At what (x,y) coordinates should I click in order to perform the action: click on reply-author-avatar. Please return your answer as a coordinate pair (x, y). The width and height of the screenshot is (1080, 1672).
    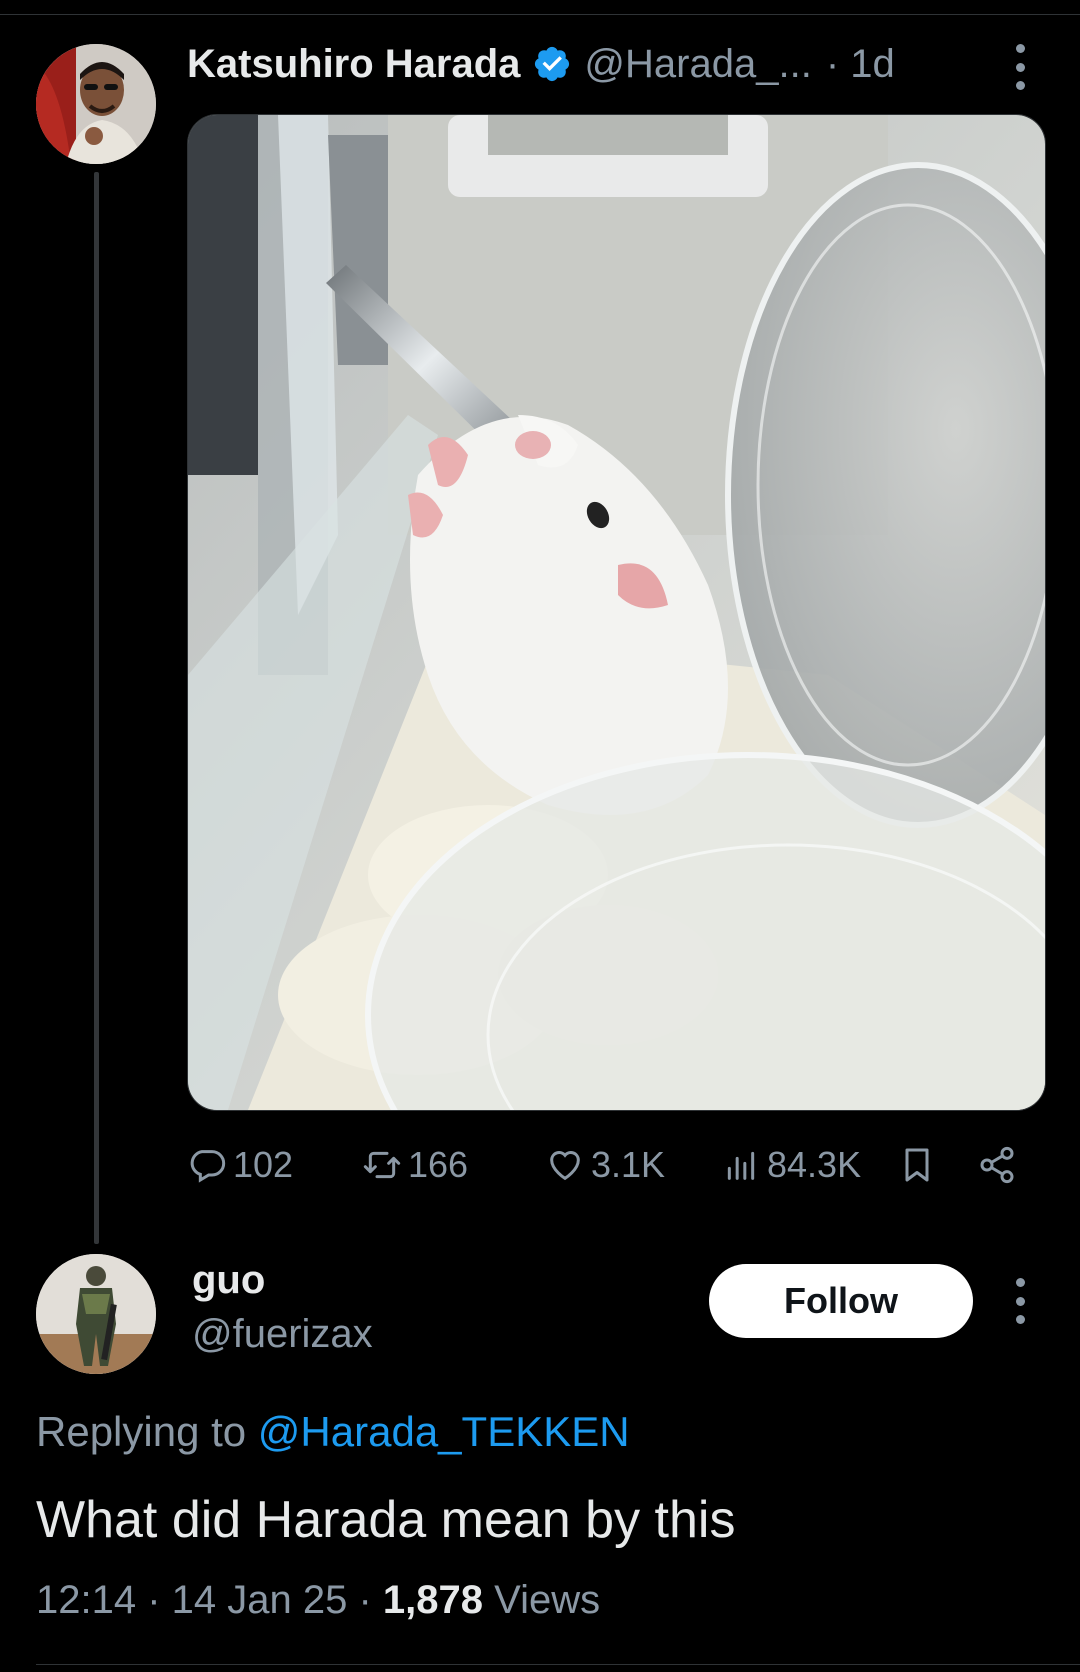
    Looking at the image, I should click on (96, 1314).